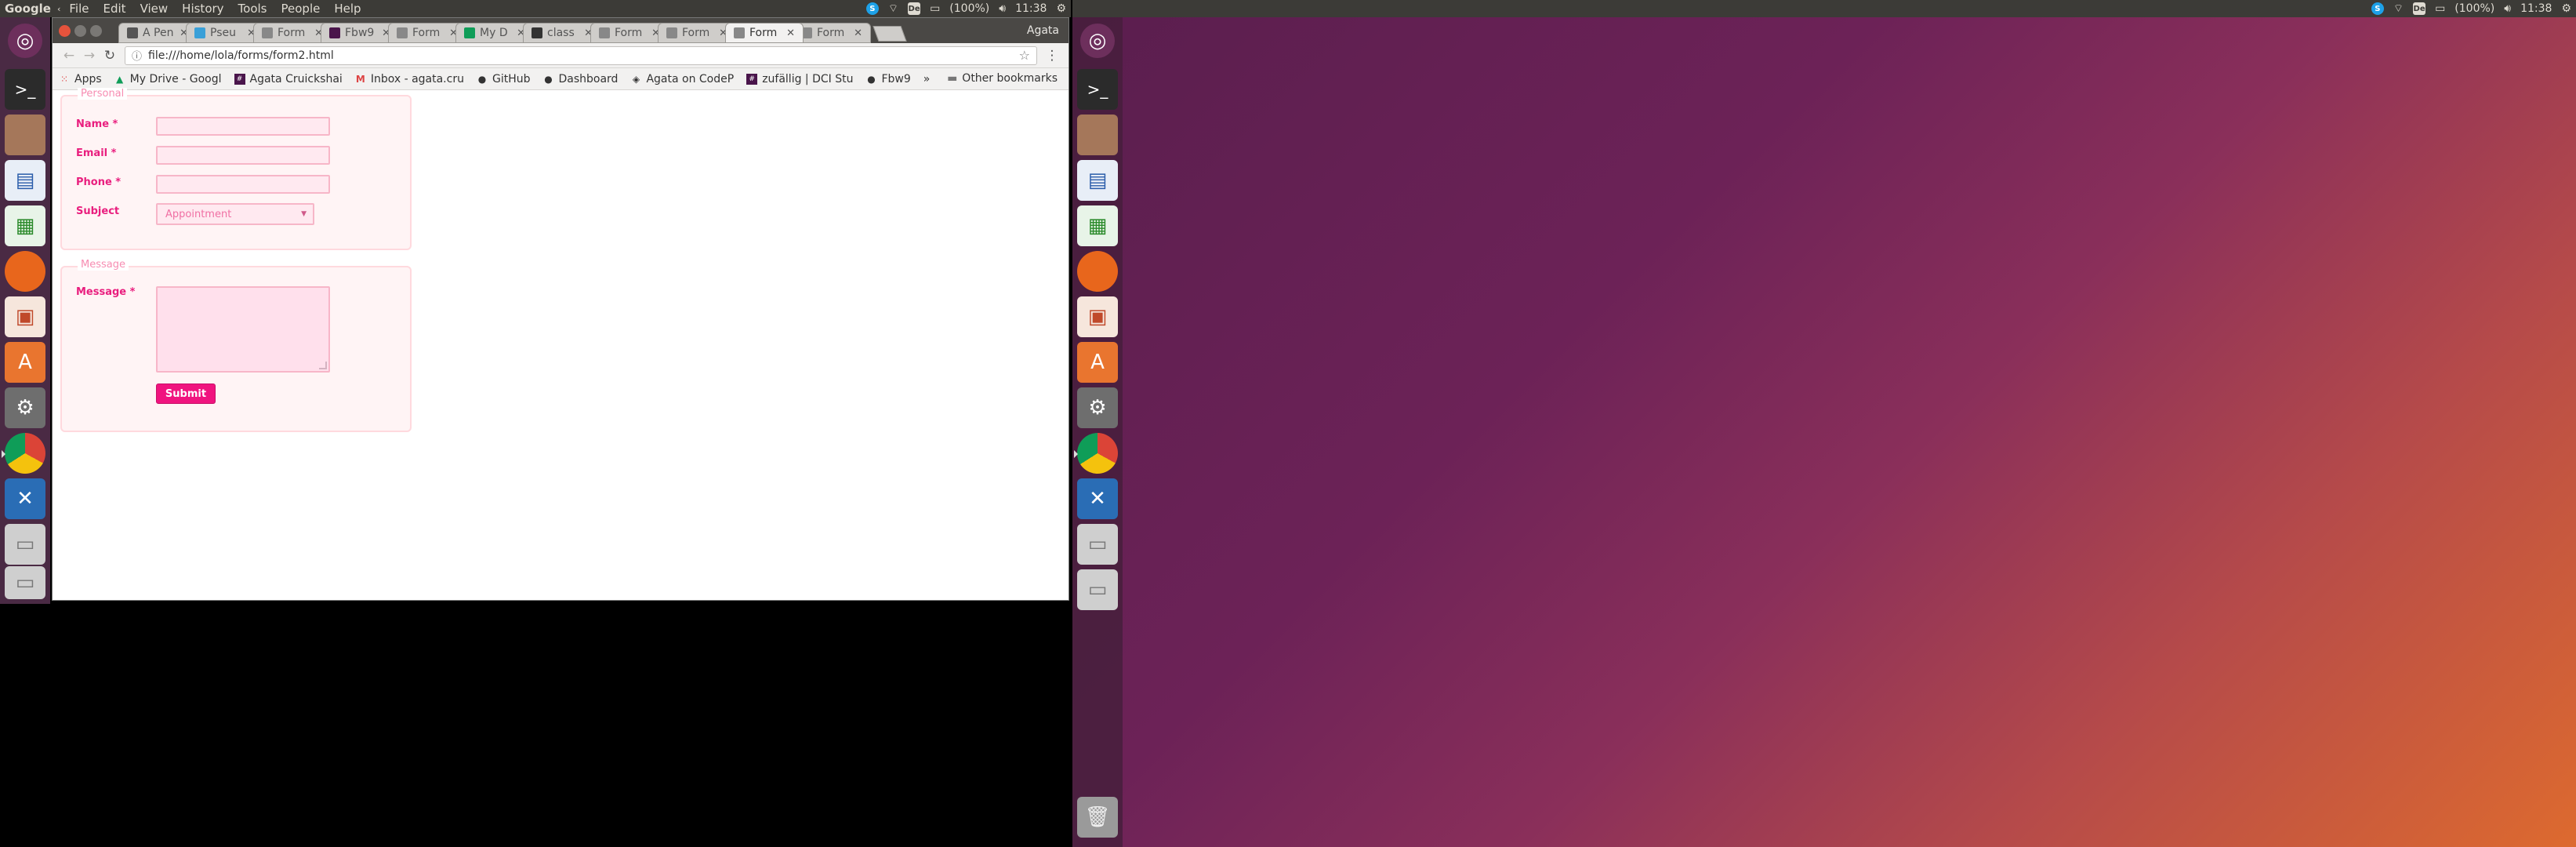  I want to click on menu-view: View, so click(154, 9).